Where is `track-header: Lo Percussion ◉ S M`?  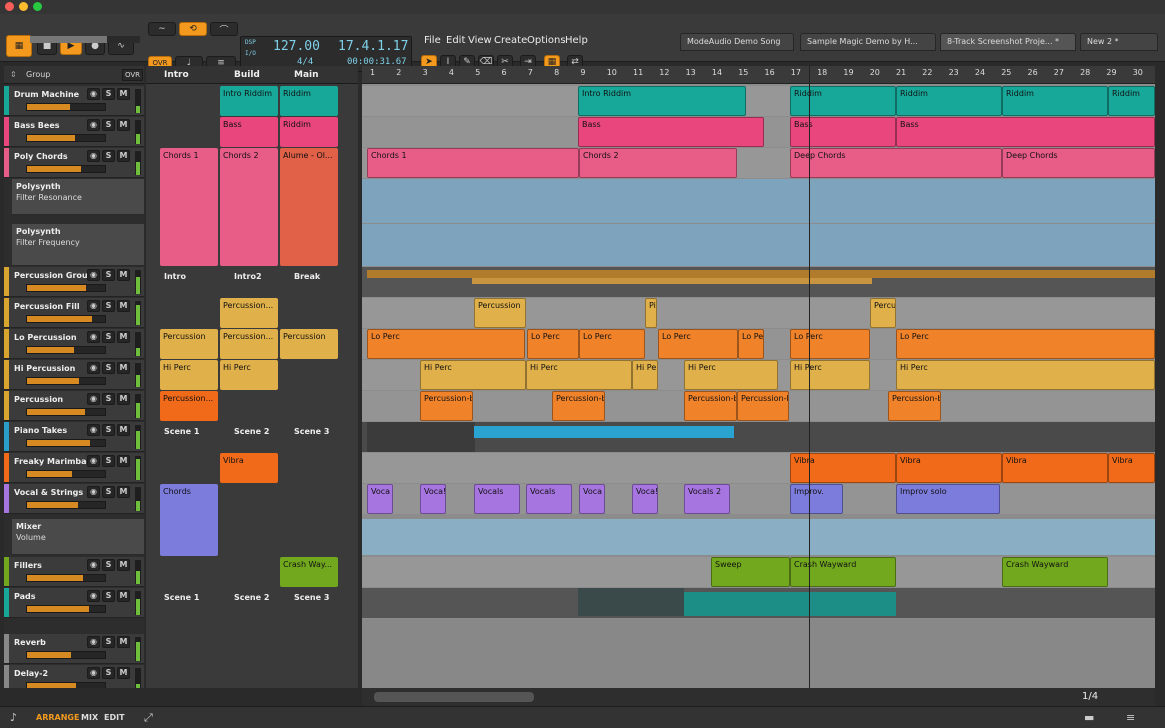
track-header: Lo Percussion ◉ S M is located at coordinates (74, 344).